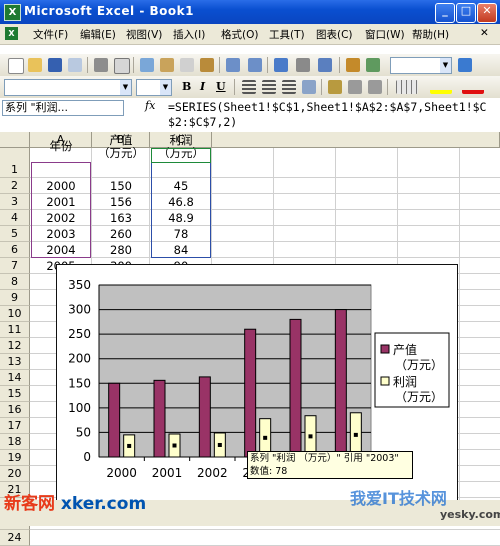 This screenshot has width=500, height=546. What do you see at coordinates (289, 87) in the screenshot?
I see `align-right-icon` at bounding box center [289, 87].